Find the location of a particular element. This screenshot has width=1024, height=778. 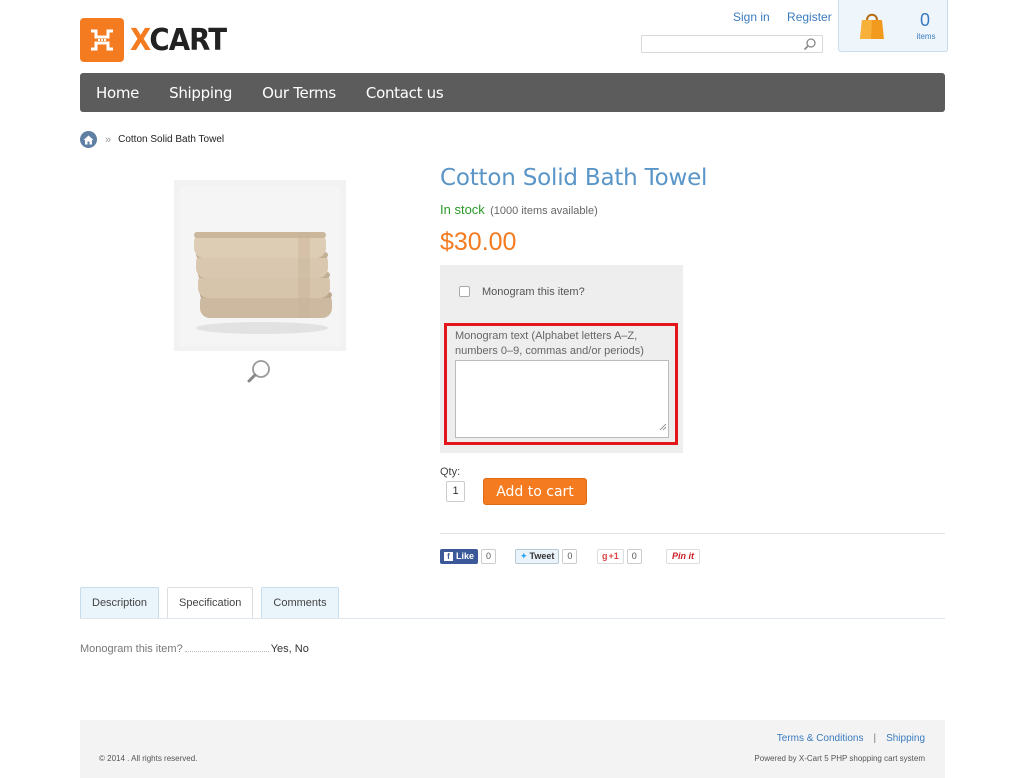

add-to-cart-button: Add to cart is located at coordinates (535, 491).